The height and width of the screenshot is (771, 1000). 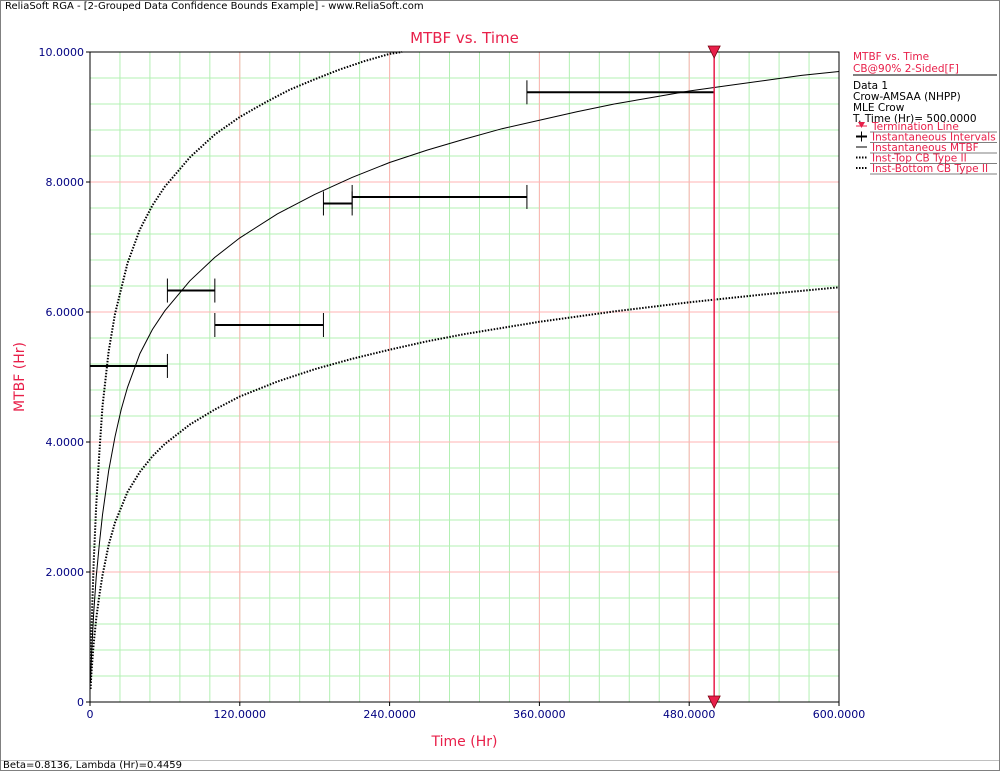 What do you see at coordinates (62, 52) in the screenshot?
I see `y-tick-label: 10.0000` at bounding box center [62, 52].